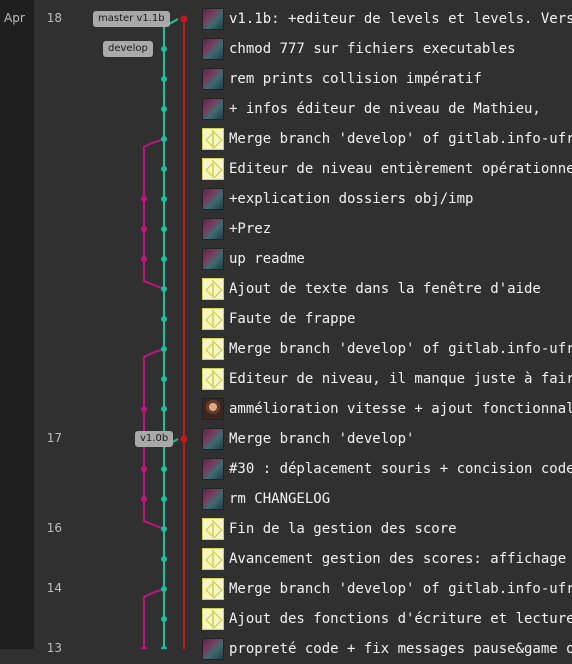 This screenshot has width=572, height=664. Describe the element at coordinates (387, 229) in the screenshot. I see `commit-row: +Prez` at that location.